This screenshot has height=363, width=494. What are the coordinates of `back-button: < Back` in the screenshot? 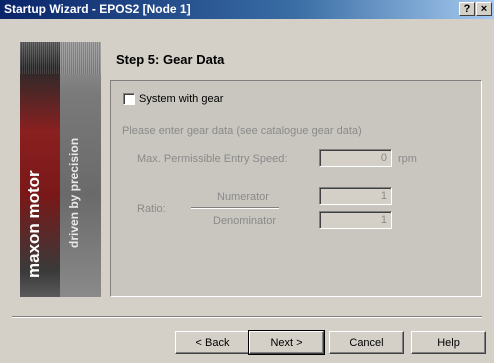 It's located at (212, 342).